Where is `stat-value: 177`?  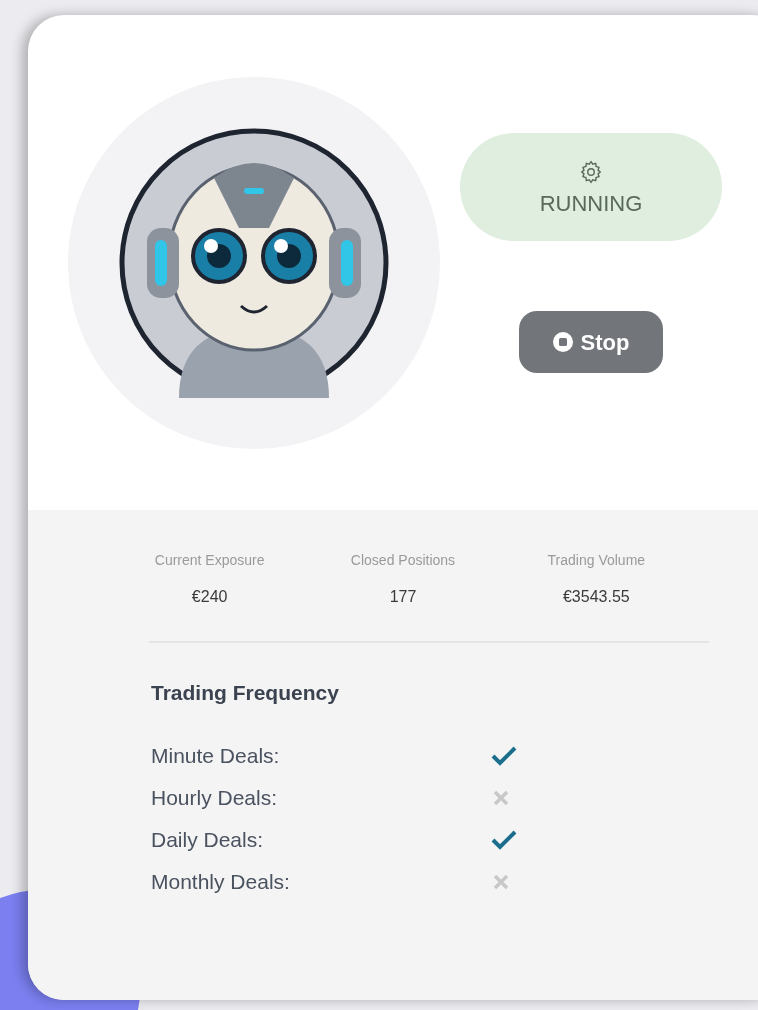 stat-value: 177 is located at coordinates (403, 597).